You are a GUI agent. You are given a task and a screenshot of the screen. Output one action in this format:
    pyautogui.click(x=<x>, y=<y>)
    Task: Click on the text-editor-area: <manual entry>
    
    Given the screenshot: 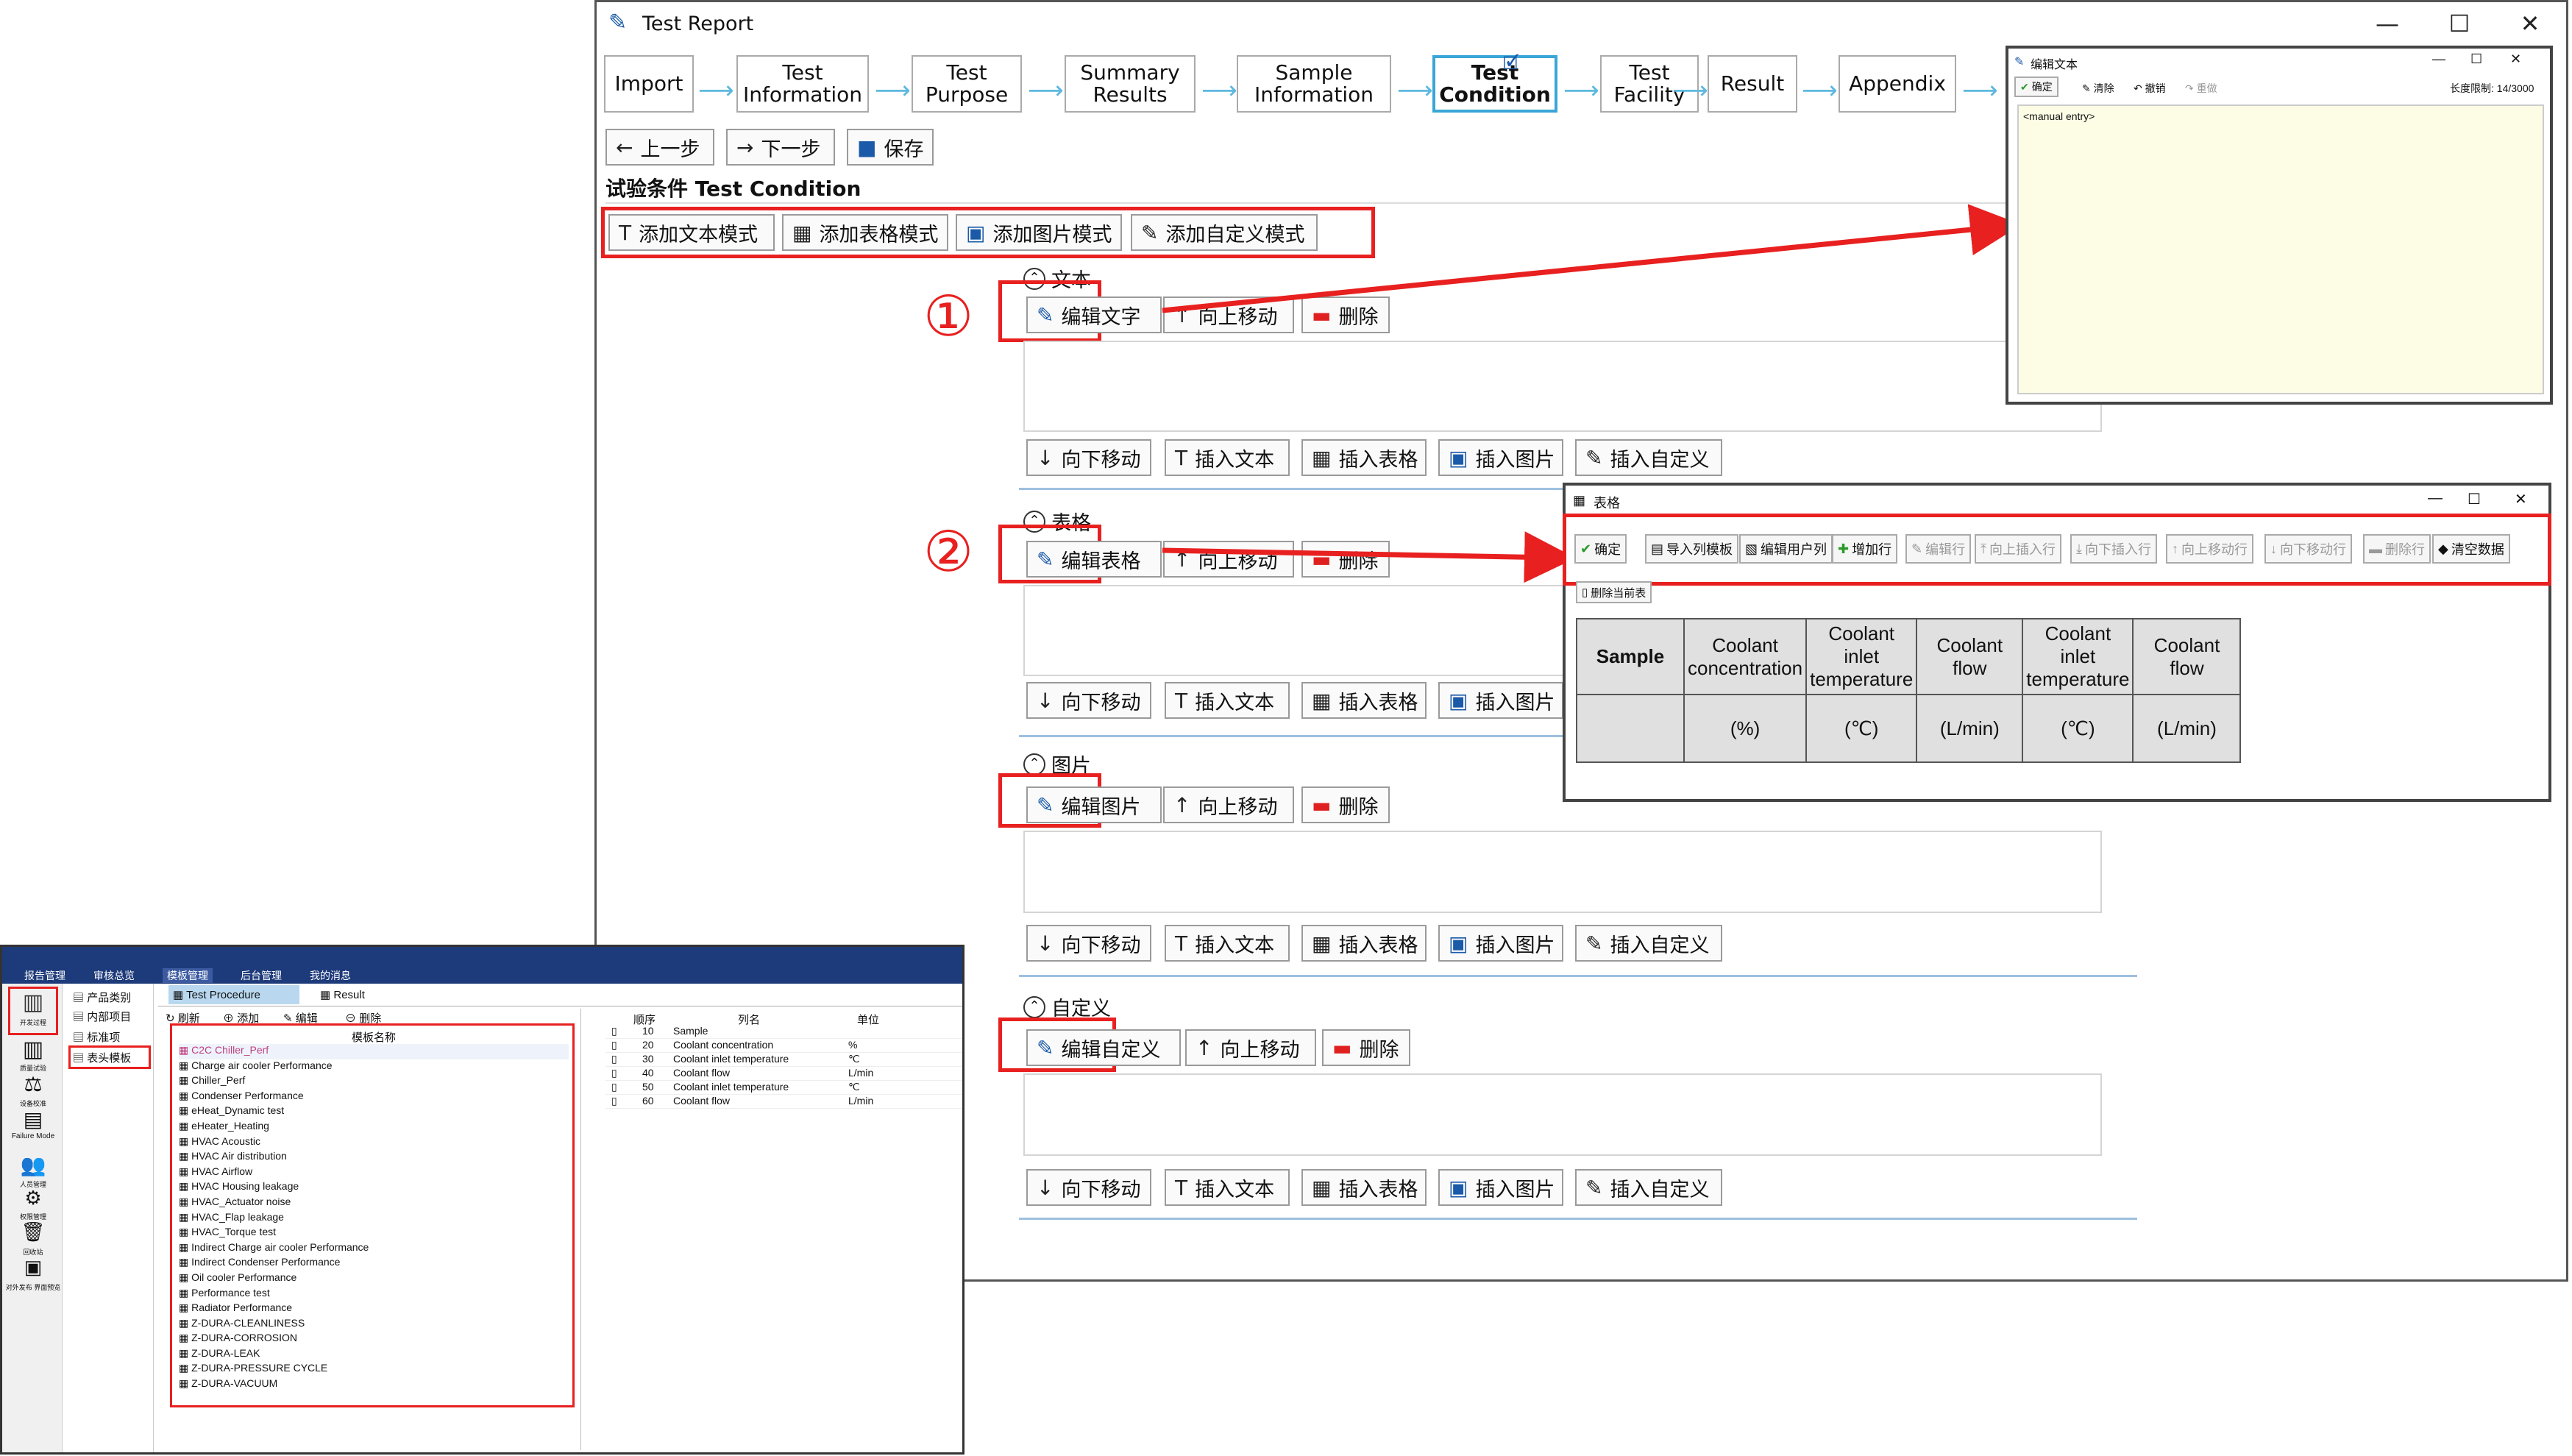 What is the action you would take?
    pyautogui.click(x=2280, y=249)
    